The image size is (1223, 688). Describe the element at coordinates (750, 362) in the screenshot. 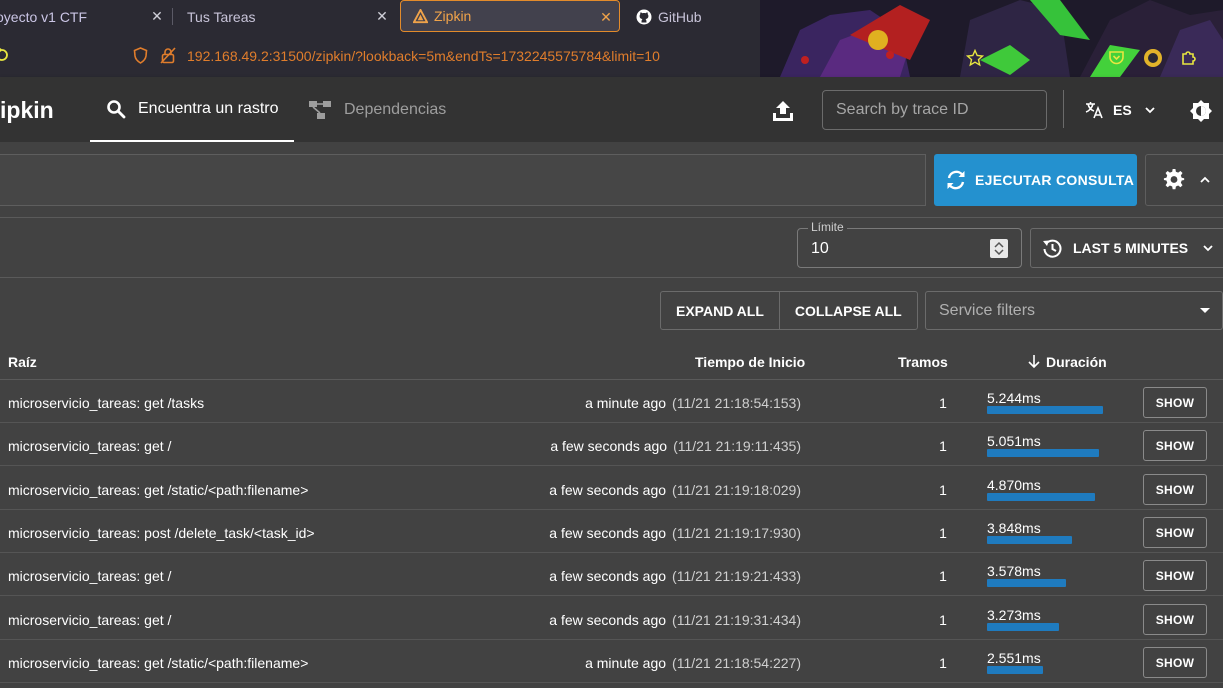

I see `column-header-start-time: Tiempo de Inicio` at that location.